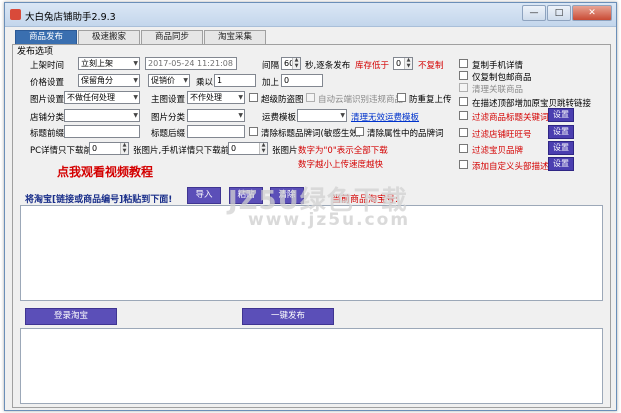 The width and height of the screenshot is (621, 413). Describe the element at coordinates (534, 13) in the screenshot. I see `minimize-button: —` at that location.